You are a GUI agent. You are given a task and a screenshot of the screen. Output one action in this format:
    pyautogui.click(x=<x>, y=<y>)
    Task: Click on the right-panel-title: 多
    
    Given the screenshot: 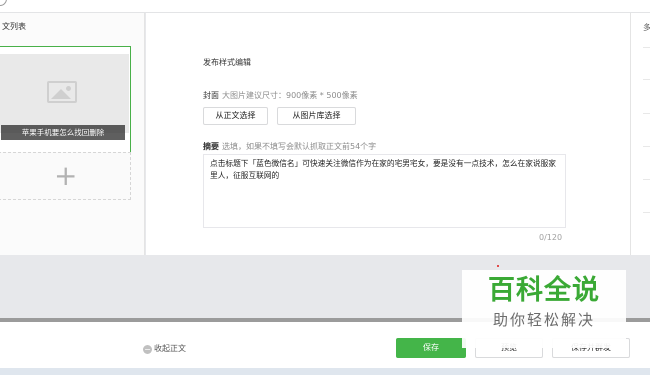 What is the action you would take?
    pyautogui.click(x=646, y=27)
    